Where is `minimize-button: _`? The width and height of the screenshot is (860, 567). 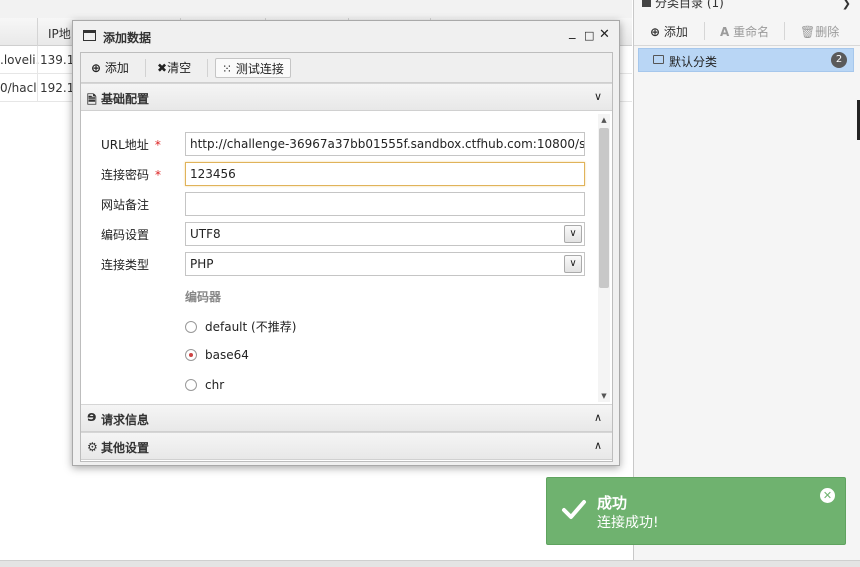 minimize-button: _ is located at coordinates (572, 32).